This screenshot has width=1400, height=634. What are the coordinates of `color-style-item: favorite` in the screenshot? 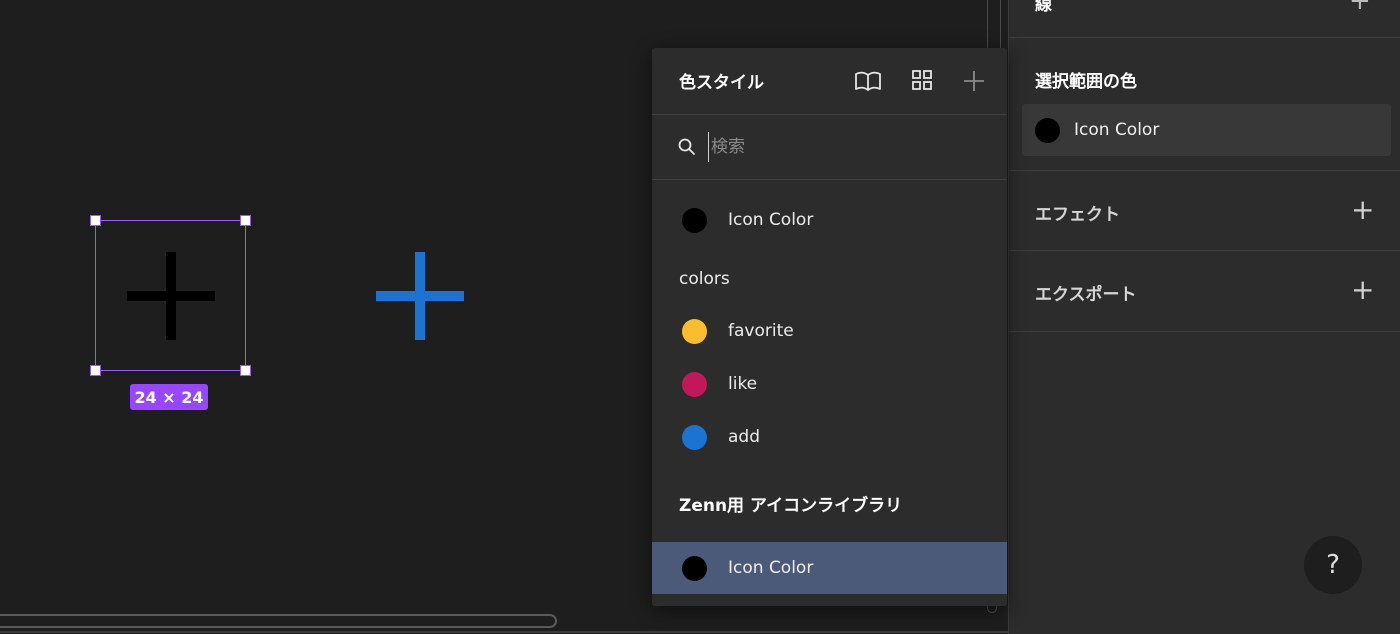 It's located at (829, 331).